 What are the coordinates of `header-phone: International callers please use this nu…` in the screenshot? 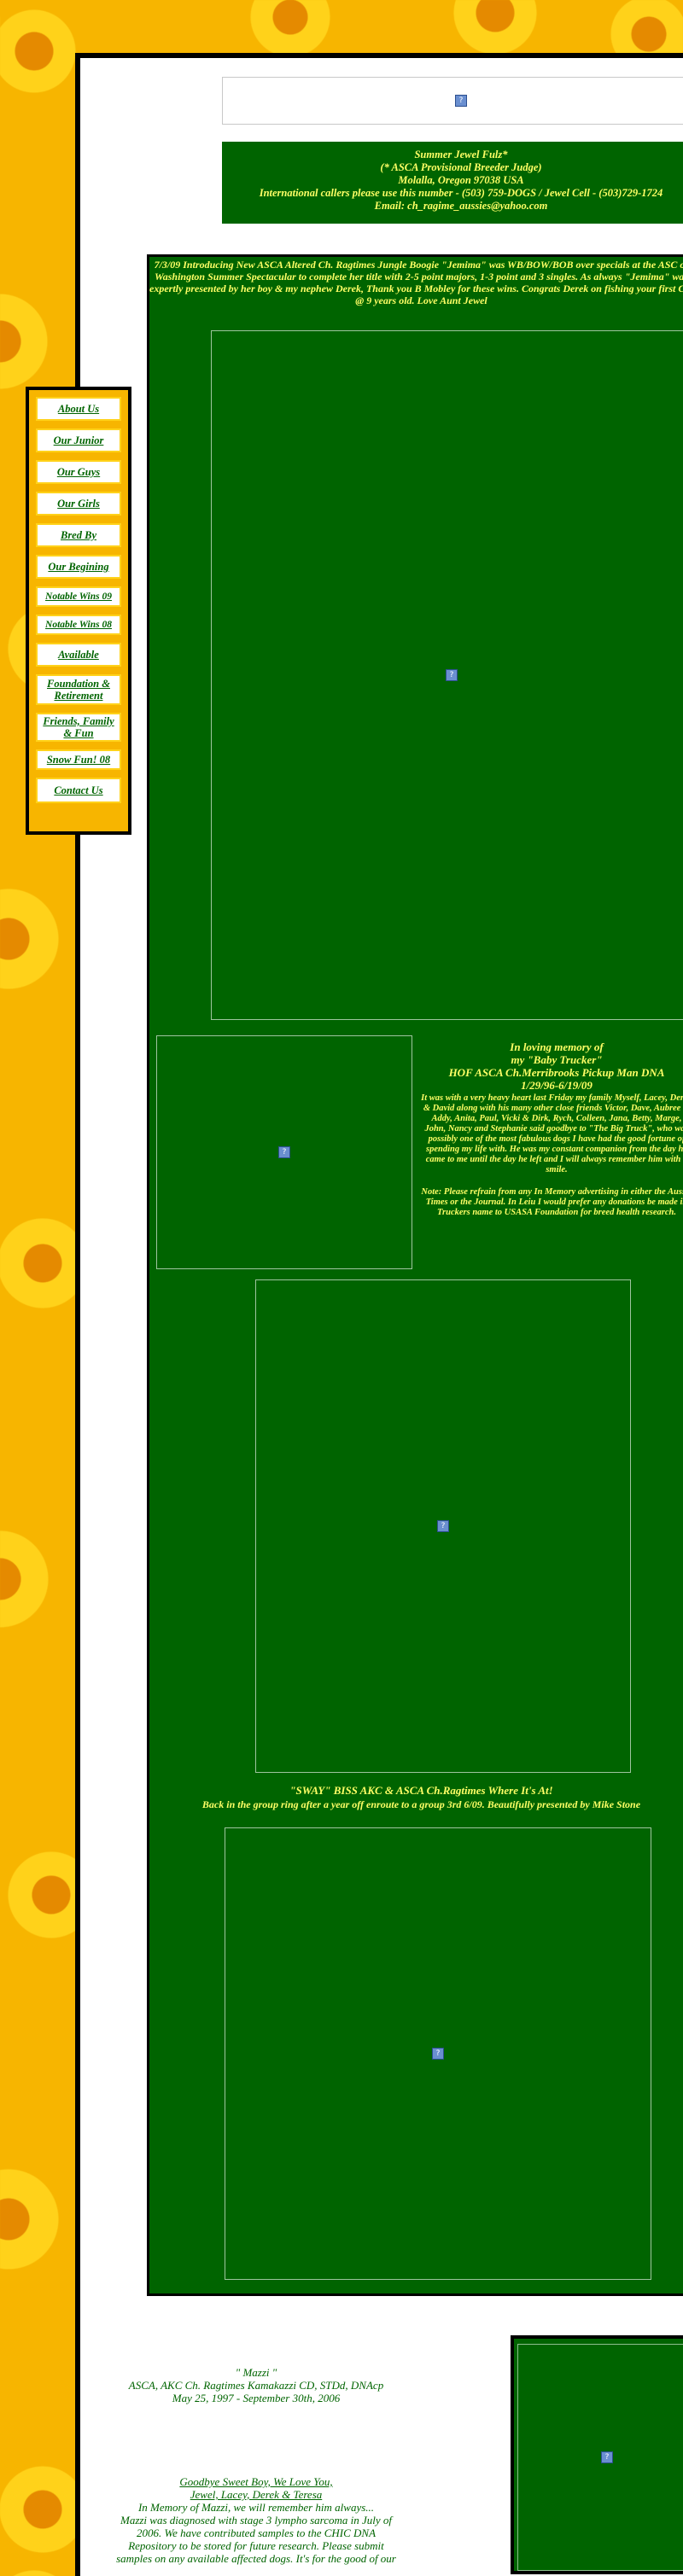 It's located at (461, 193).